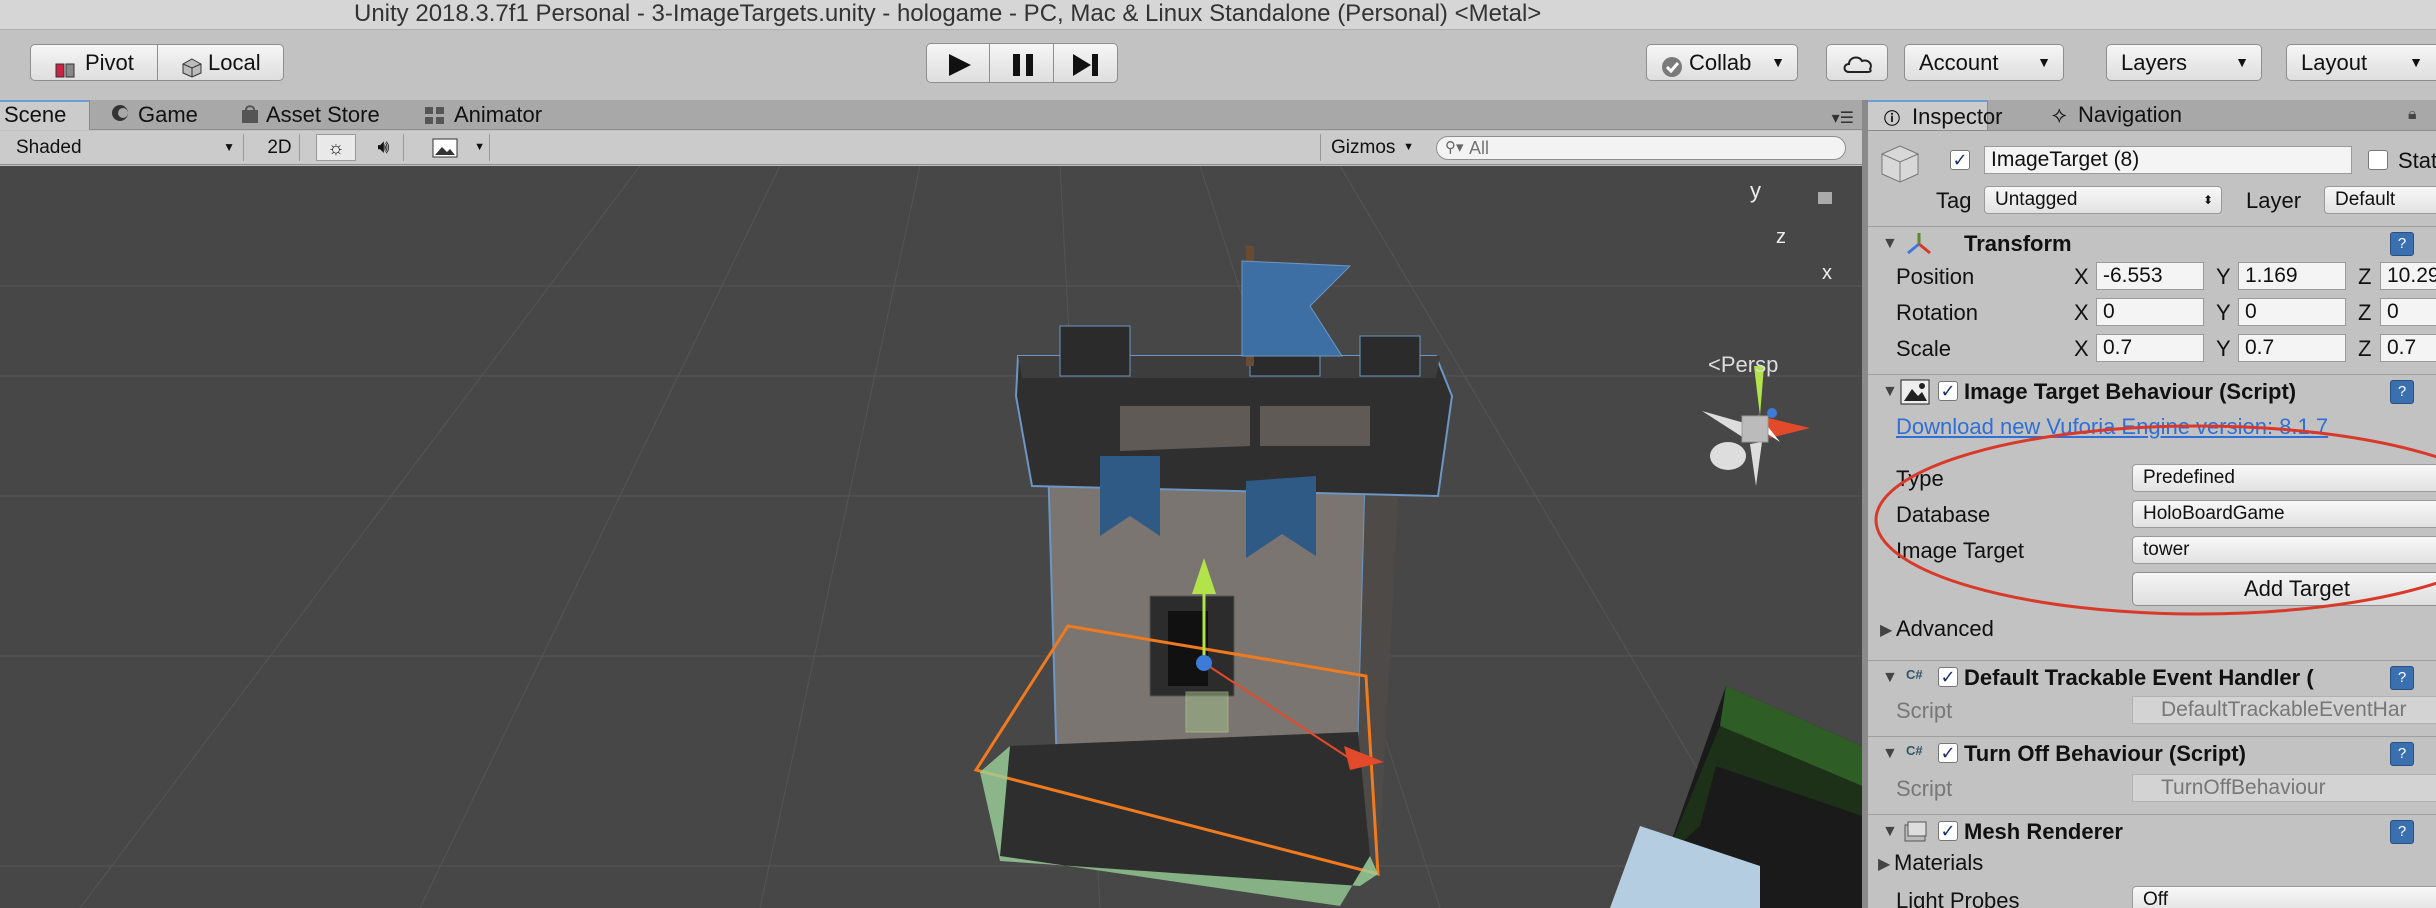 The height and width of the screenshot is (908, 2436). Describe the element at coordinates (2284, 710) in the screenshot. I see `script-field: DefaultTrackableEventHar` at that location.